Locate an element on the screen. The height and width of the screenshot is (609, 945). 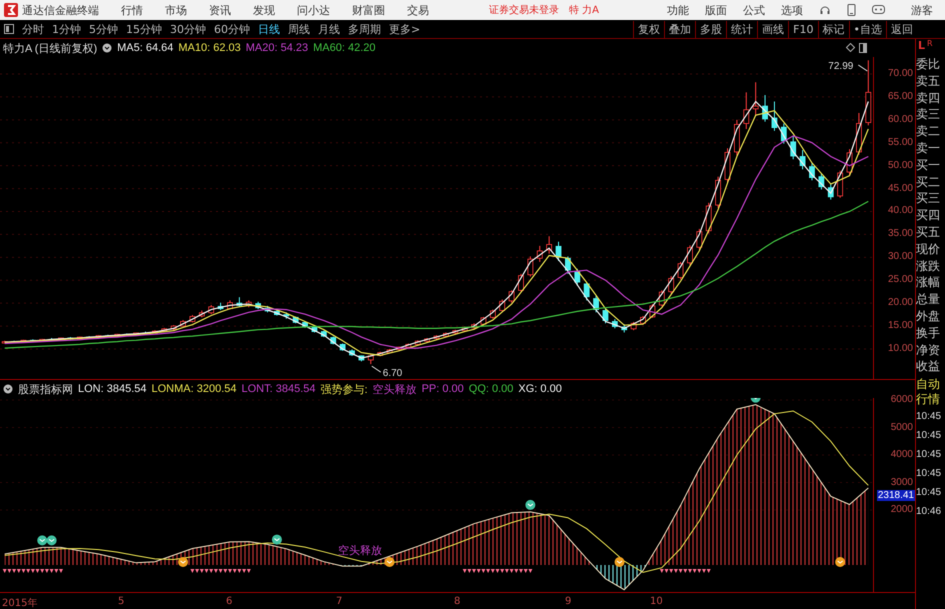
quote-label: 涨跌 is located at coordinates (928, 266).